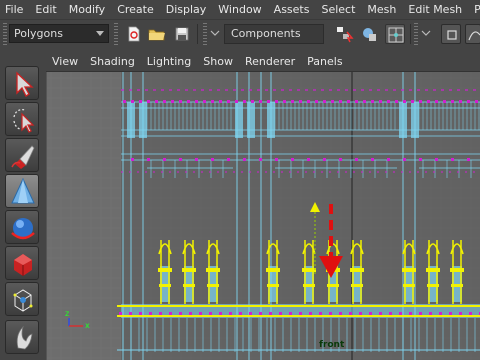 This screenshot has height=360, width=480. I want to click on menu-file: File, so click(14, 9).